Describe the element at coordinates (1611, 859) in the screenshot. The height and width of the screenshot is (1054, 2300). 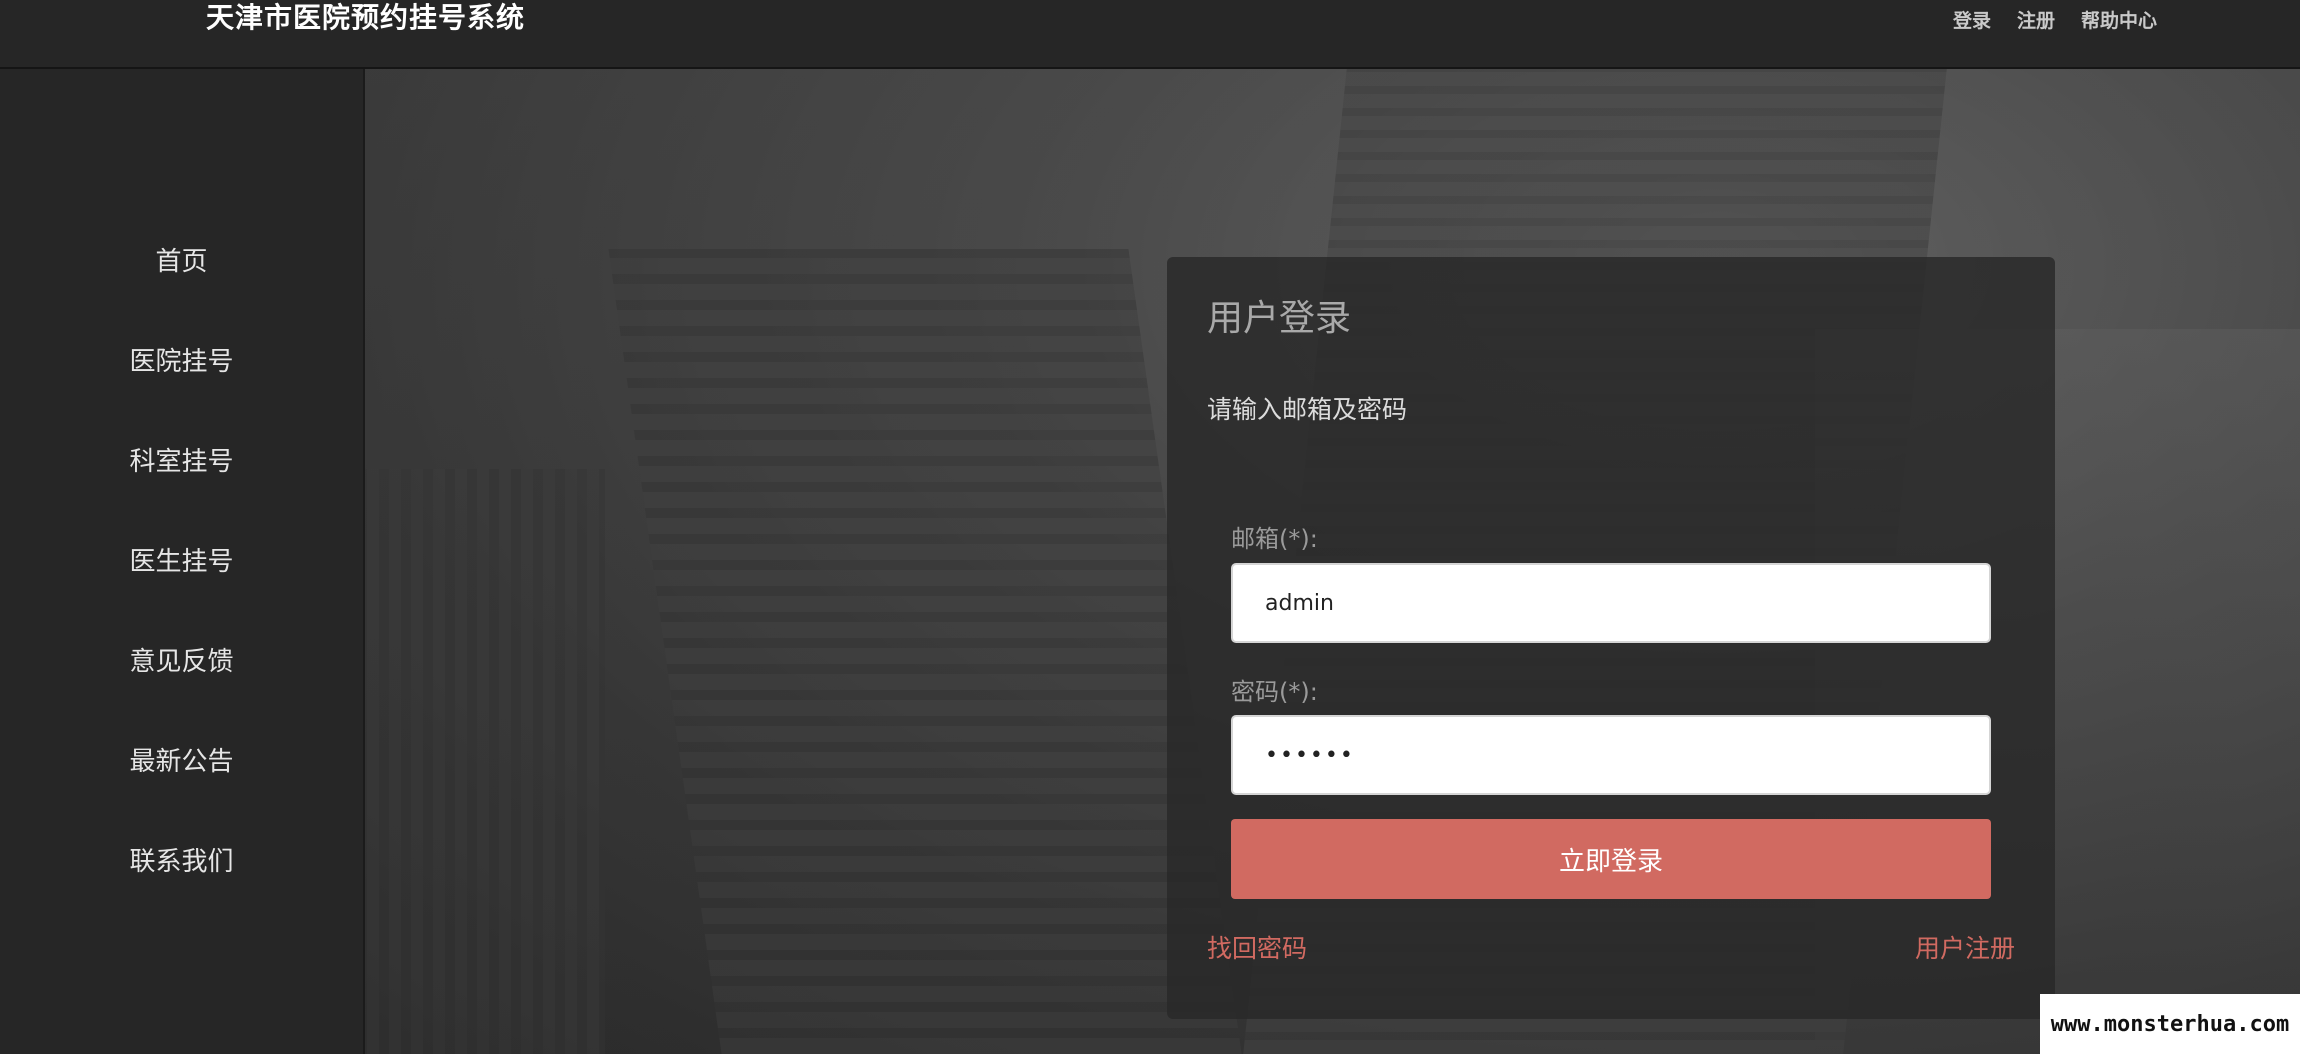
I see `login-button: 立即登录` at that location.